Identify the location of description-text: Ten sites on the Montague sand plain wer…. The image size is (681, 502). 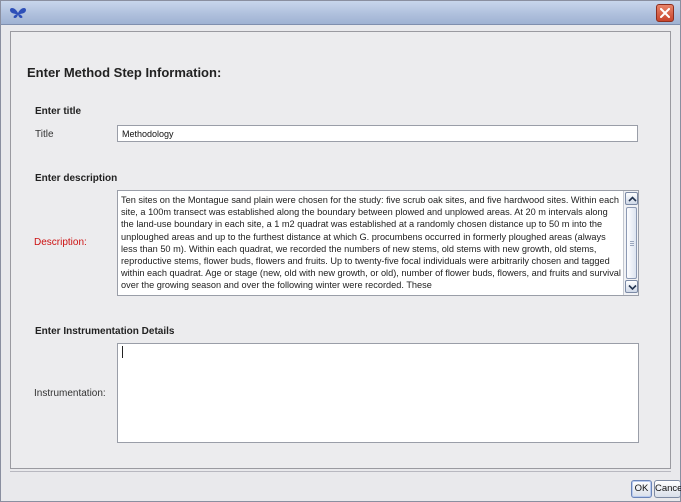
(371, 243).